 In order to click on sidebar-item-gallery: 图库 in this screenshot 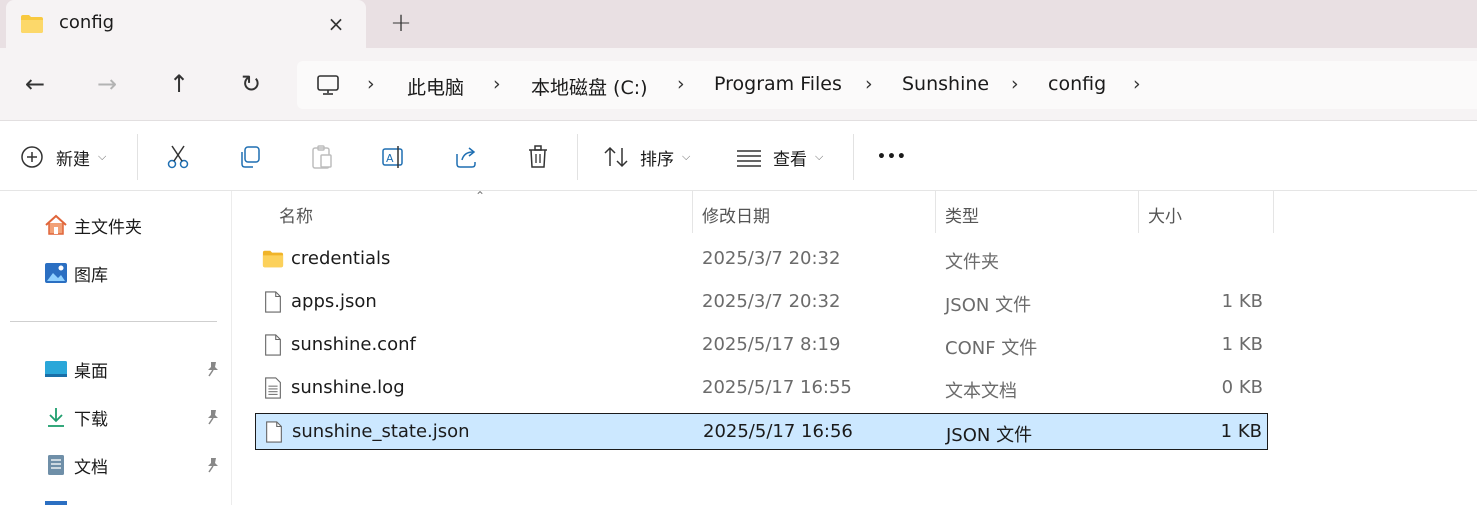, I will do `click(76, 273)`.